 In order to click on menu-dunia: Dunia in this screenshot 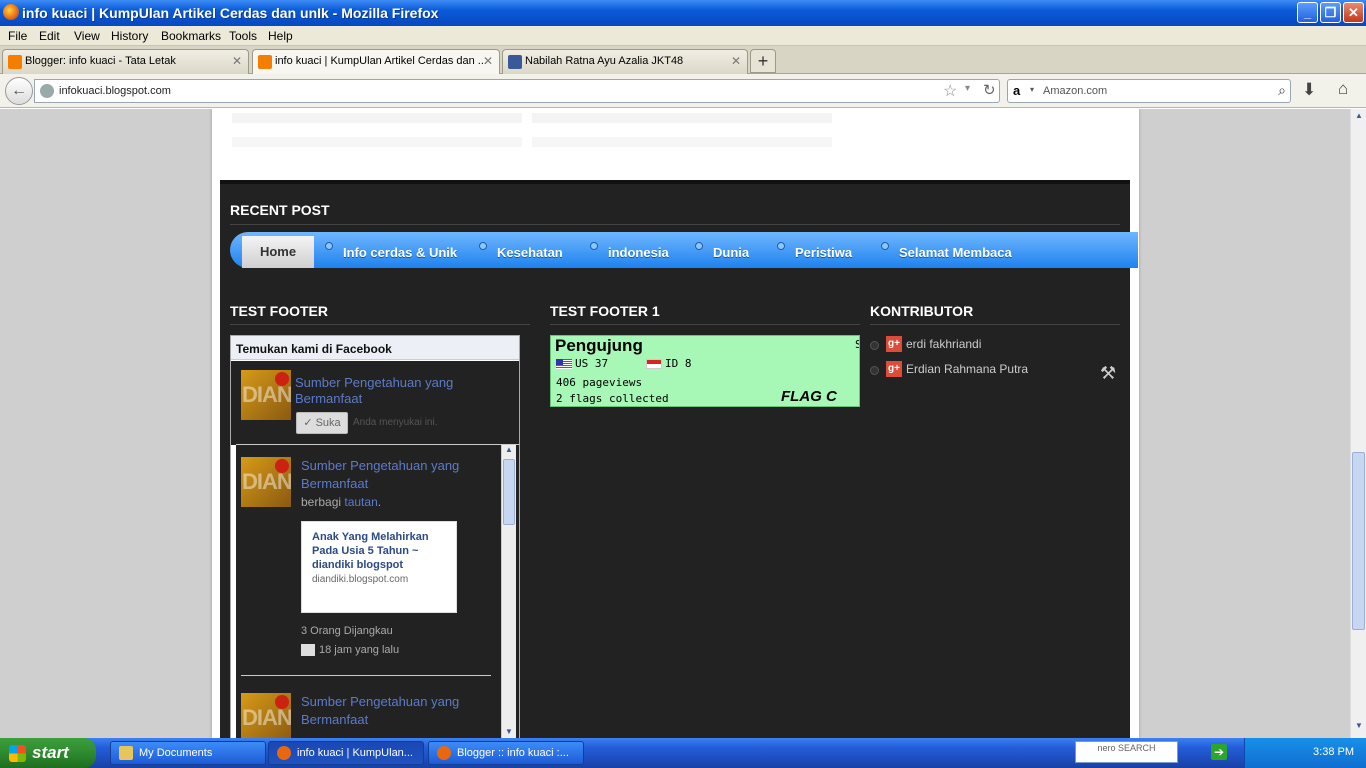, I will do `click(731, 252)`.